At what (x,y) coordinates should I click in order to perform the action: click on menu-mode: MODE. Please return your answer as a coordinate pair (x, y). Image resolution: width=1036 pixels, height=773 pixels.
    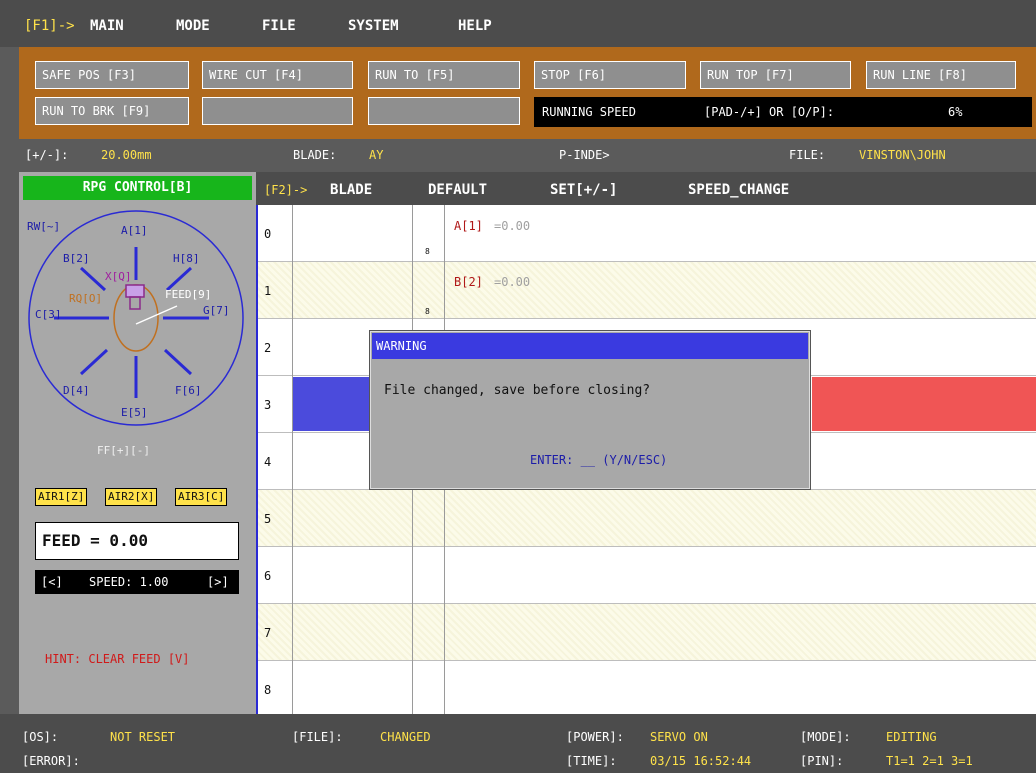
    Looking at the image, I should click on (193, 26).